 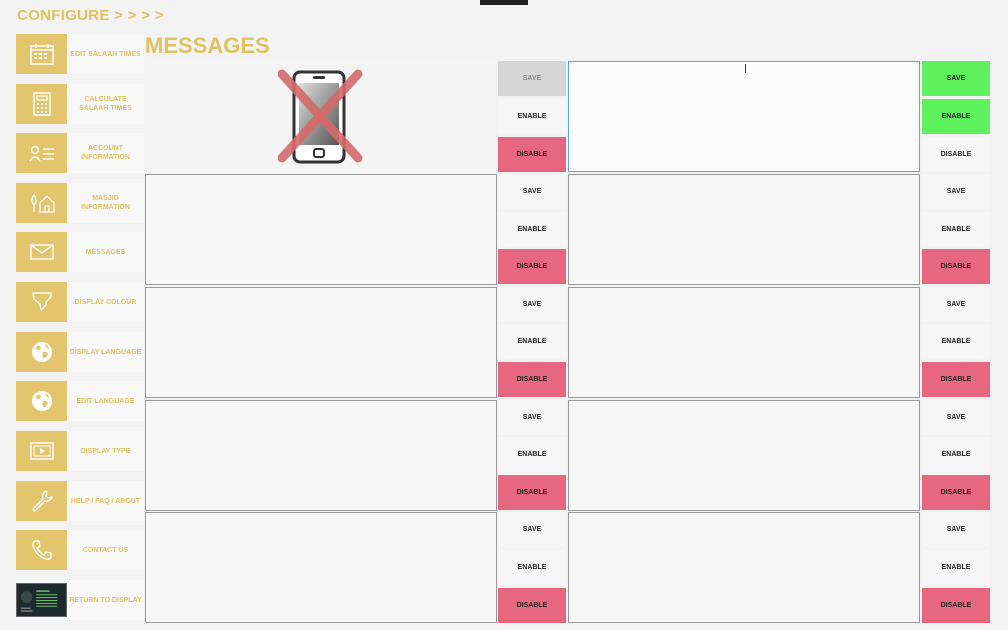 I want to click on sidebar-item-label: DISPLAY LANGUAGE, so click(x=105, y=352).